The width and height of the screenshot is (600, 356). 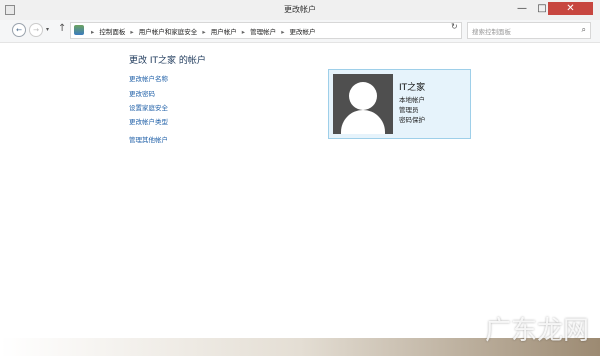 What do you see at coordinates (537, 331) in the screenshot?
I see `watermark-text: 广东龙网` at bounding box center [537, 331].